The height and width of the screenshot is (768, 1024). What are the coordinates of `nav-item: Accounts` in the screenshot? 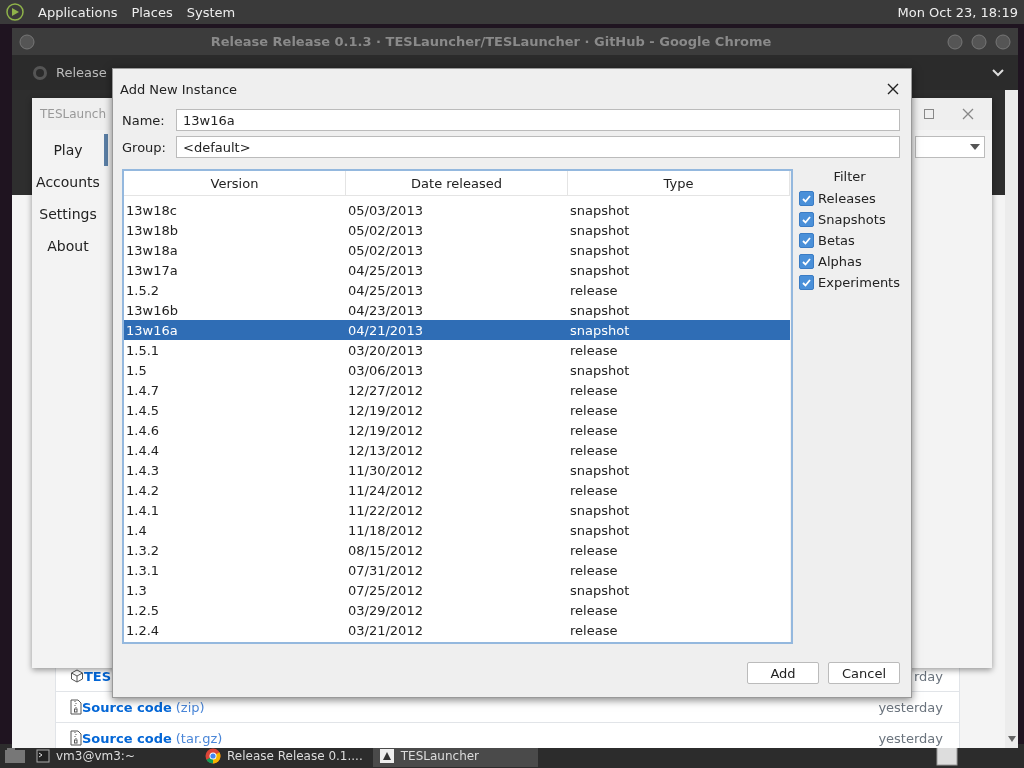 It's located at (70, 182).